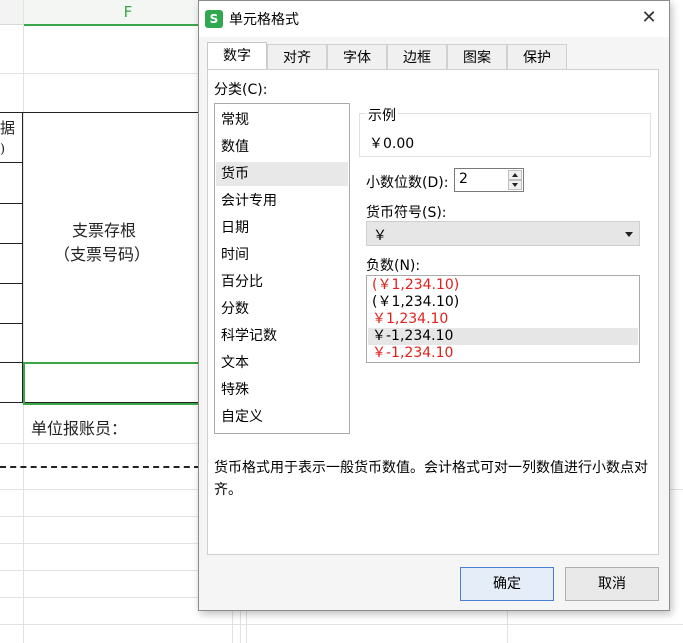 The width and height of the screenshot is (683, 643). Describe the element at coordinates (264, 20) in the screenshot. I see `dialog-title: 单元格格式` at that location.